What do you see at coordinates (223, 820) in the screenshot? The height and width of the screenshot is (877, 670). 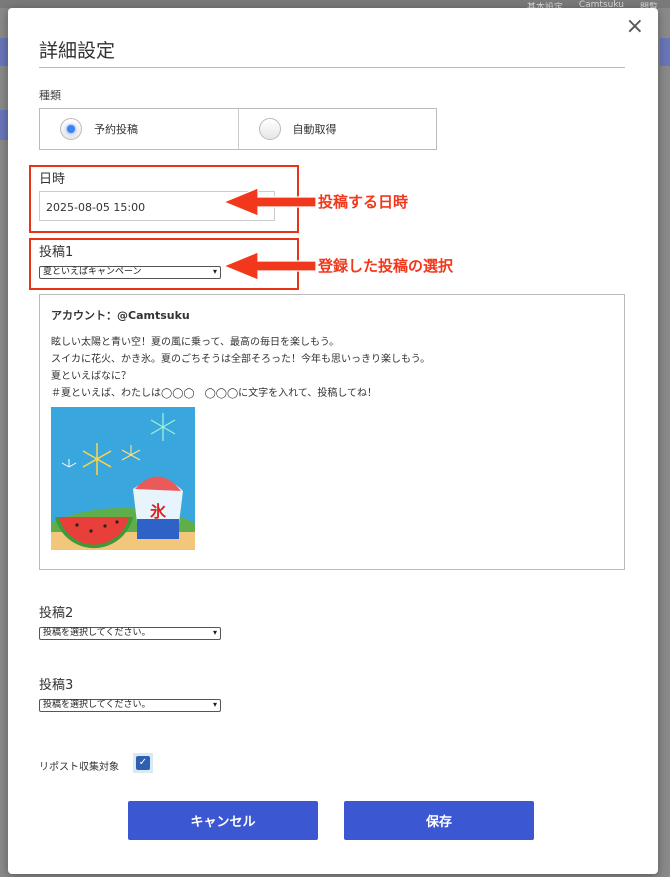 I see `cancel-button: キャンセル` at bounding box center [223, 820].